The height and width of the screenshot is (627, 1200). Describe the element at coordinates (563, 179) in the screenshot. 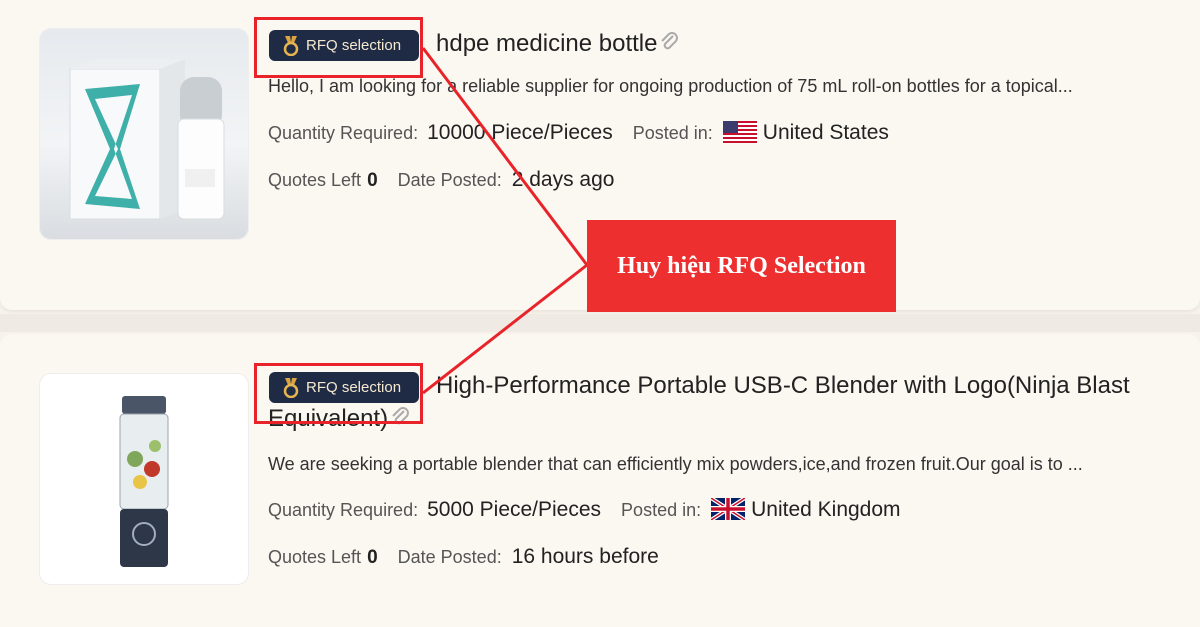

I see `date-posted-value: 2 days ago` at that location.